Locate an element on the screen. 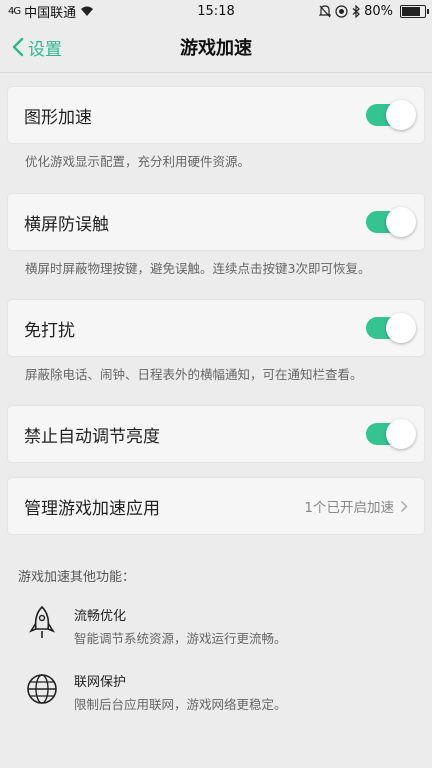 The height and width of the screenshot is (768, 432). back-button: 设置 is located at coordinates (31, 47).